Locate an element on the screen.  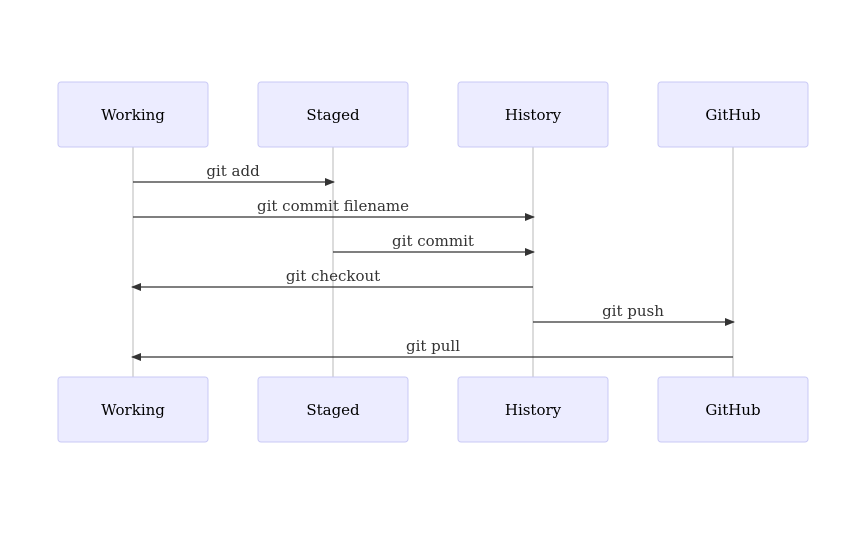
message: git commit is located at coordinates (434, 244).